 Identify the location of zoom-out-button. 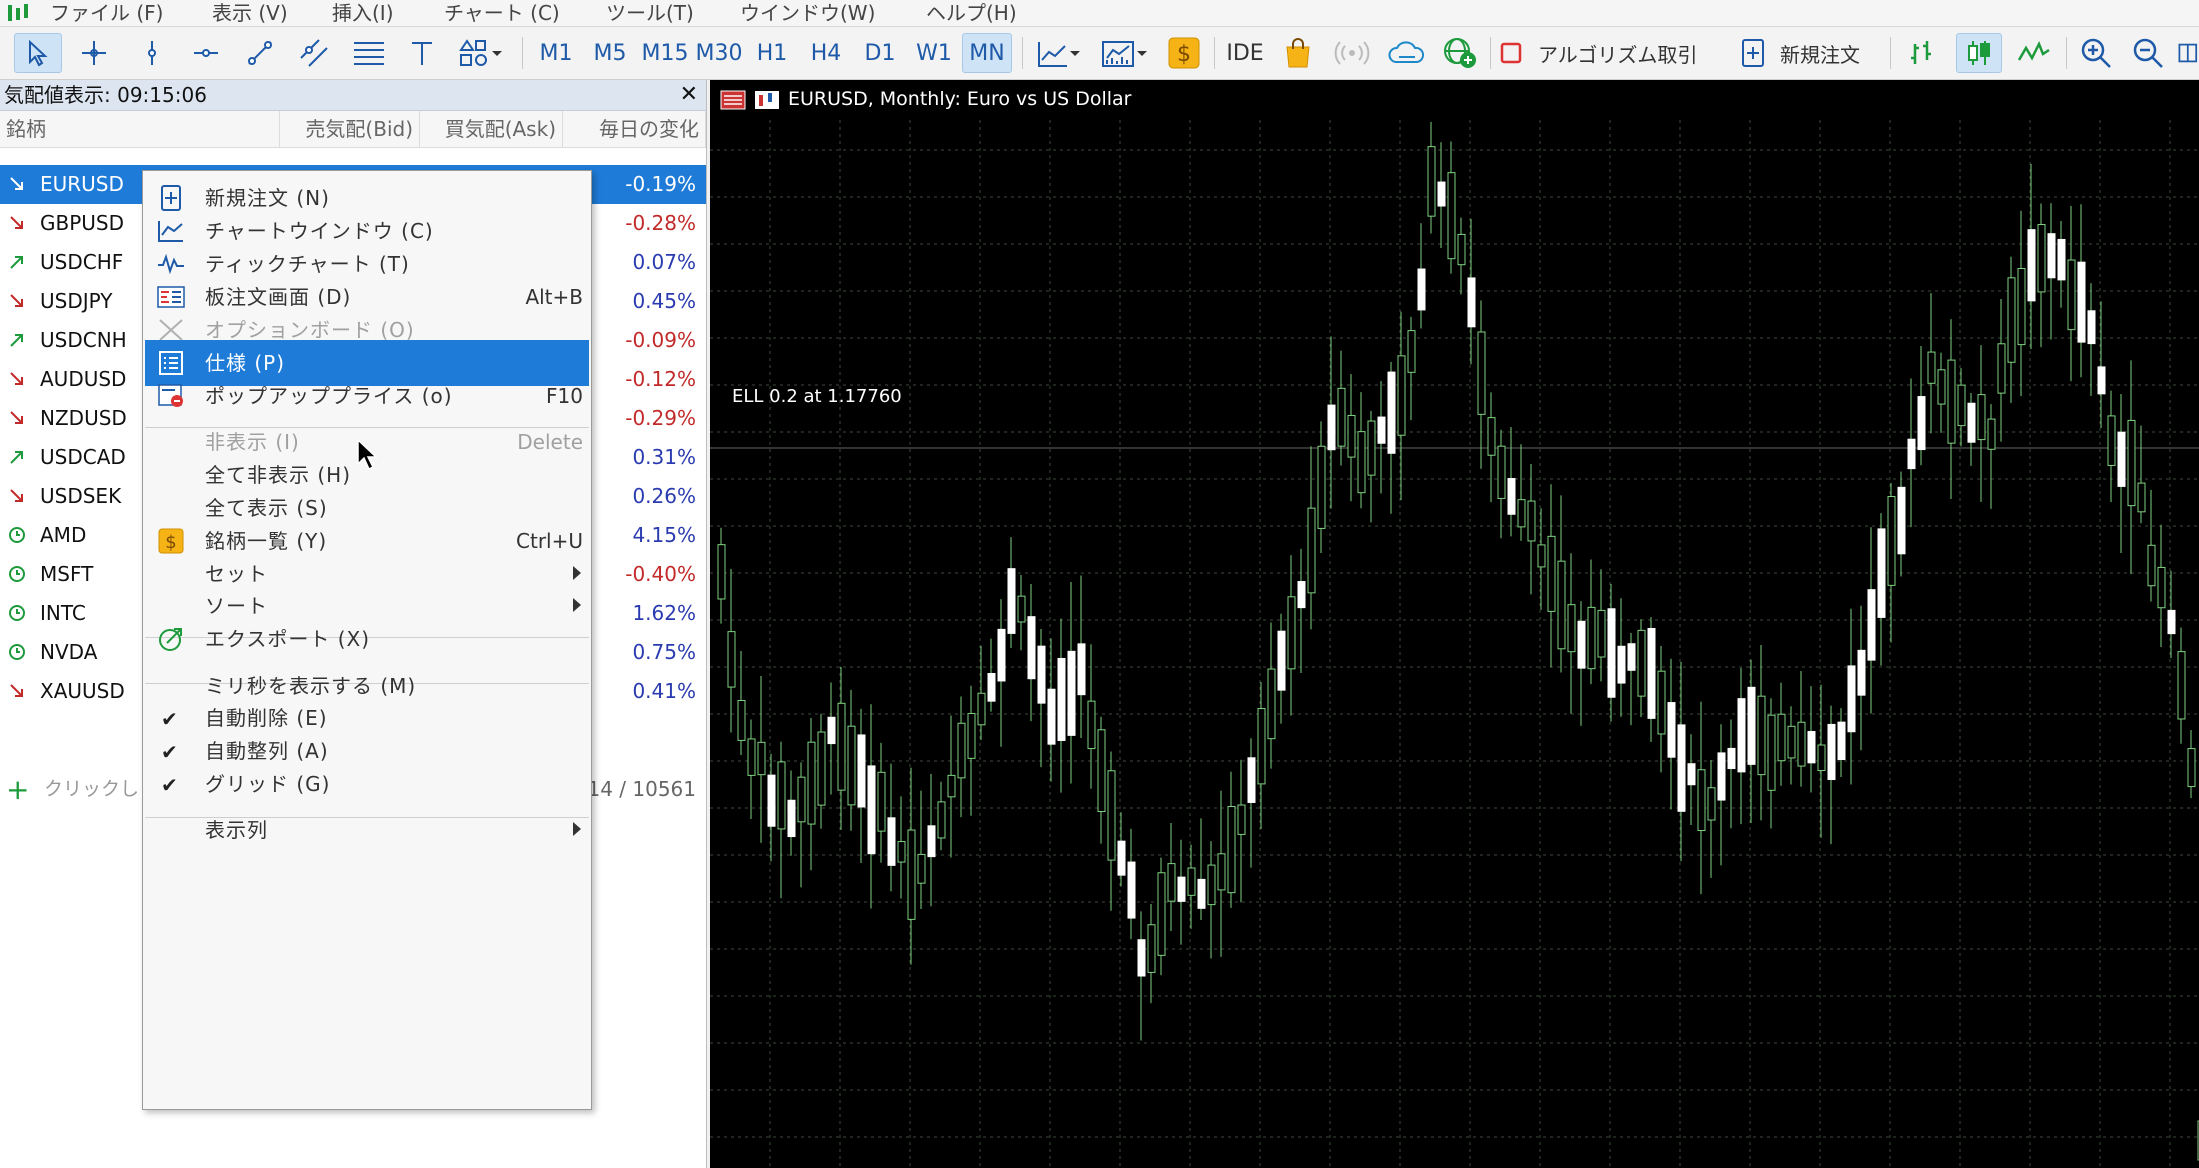
(2148, 53).